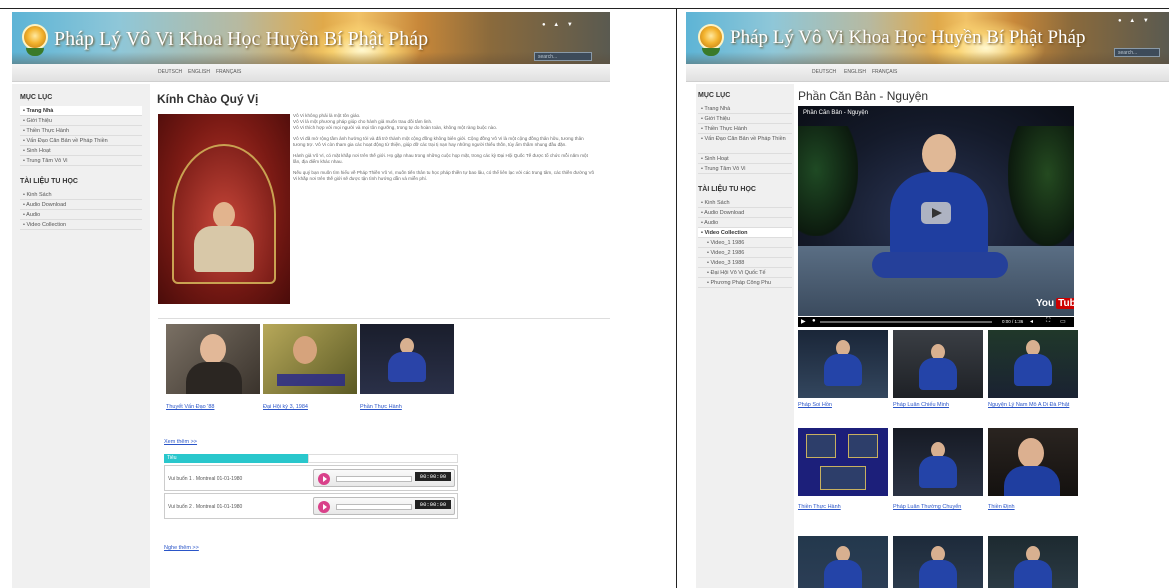  Describe the element at coordinates (67, 141) in the screenshot. I see `menu-label: Vấn Đạo Căn Bản về Pháp Thiền` at that location.